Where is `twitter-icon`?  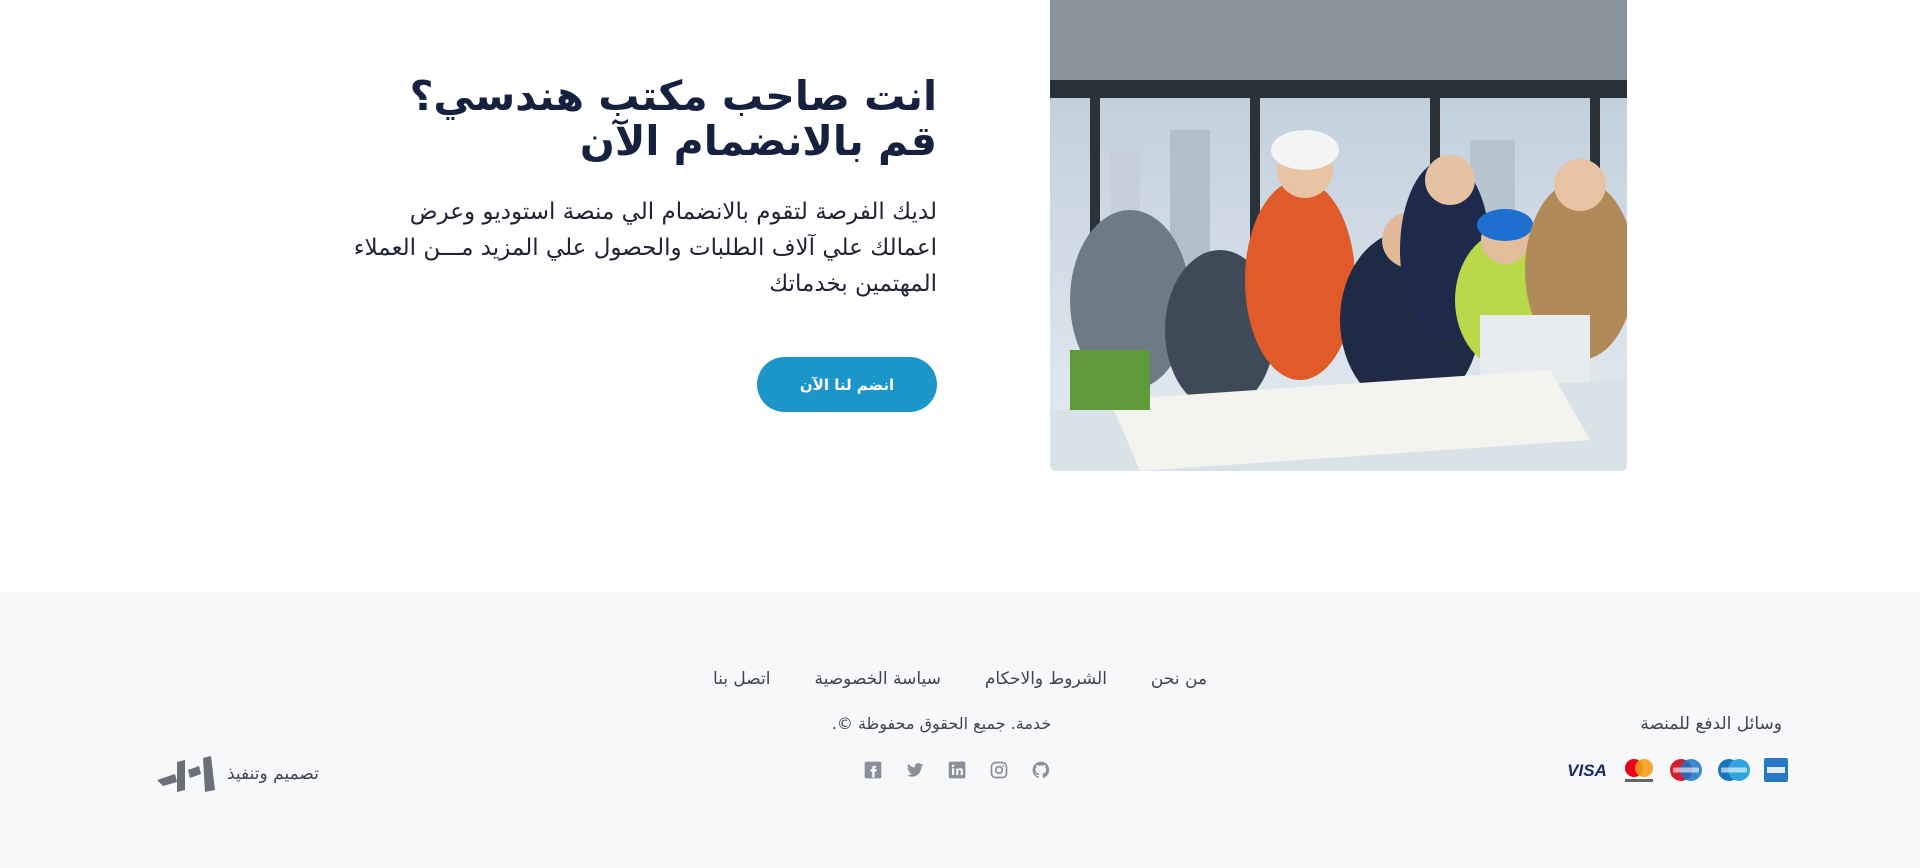 twitter-icon is located at coordinates (915, 770).